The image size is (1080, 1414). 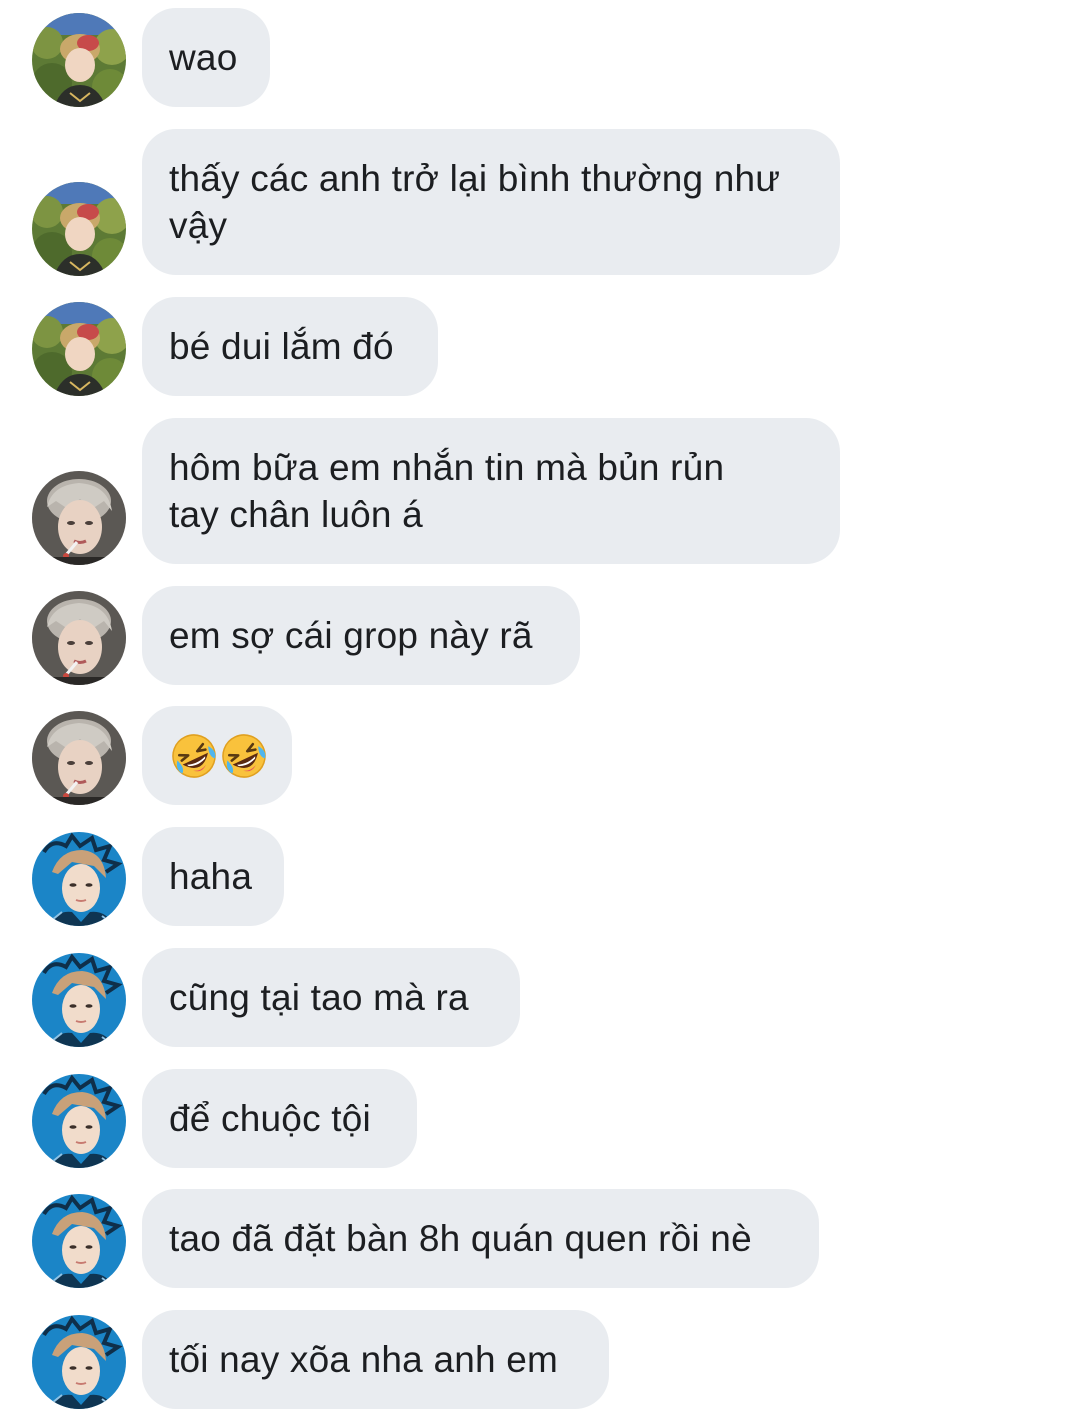 I want to click on message-text: để chuộc tội, so click(x=270, y=1118).